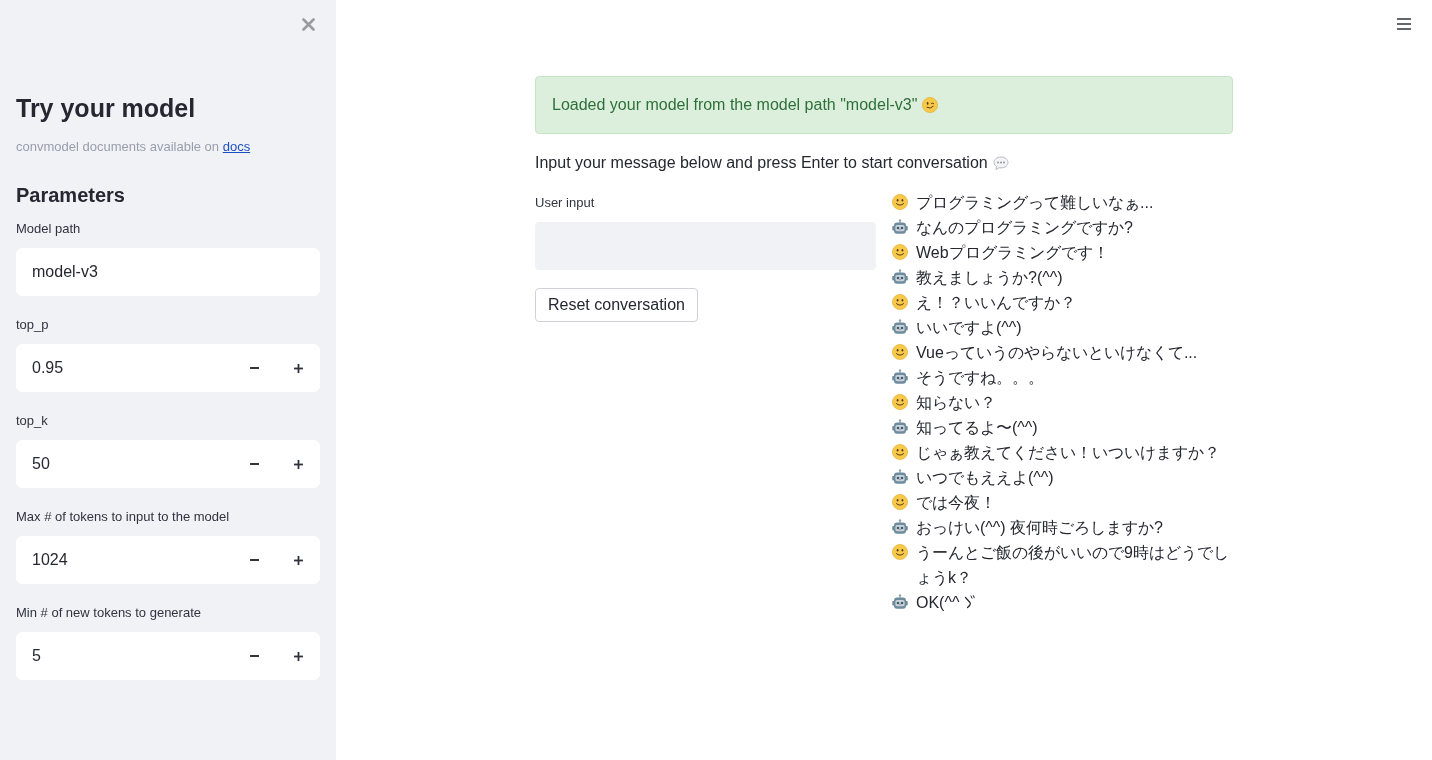  Describe the element at coordinates (985, 478) in the screenshot. I see `chat-message: いつでもええよ(^^)` at that location.